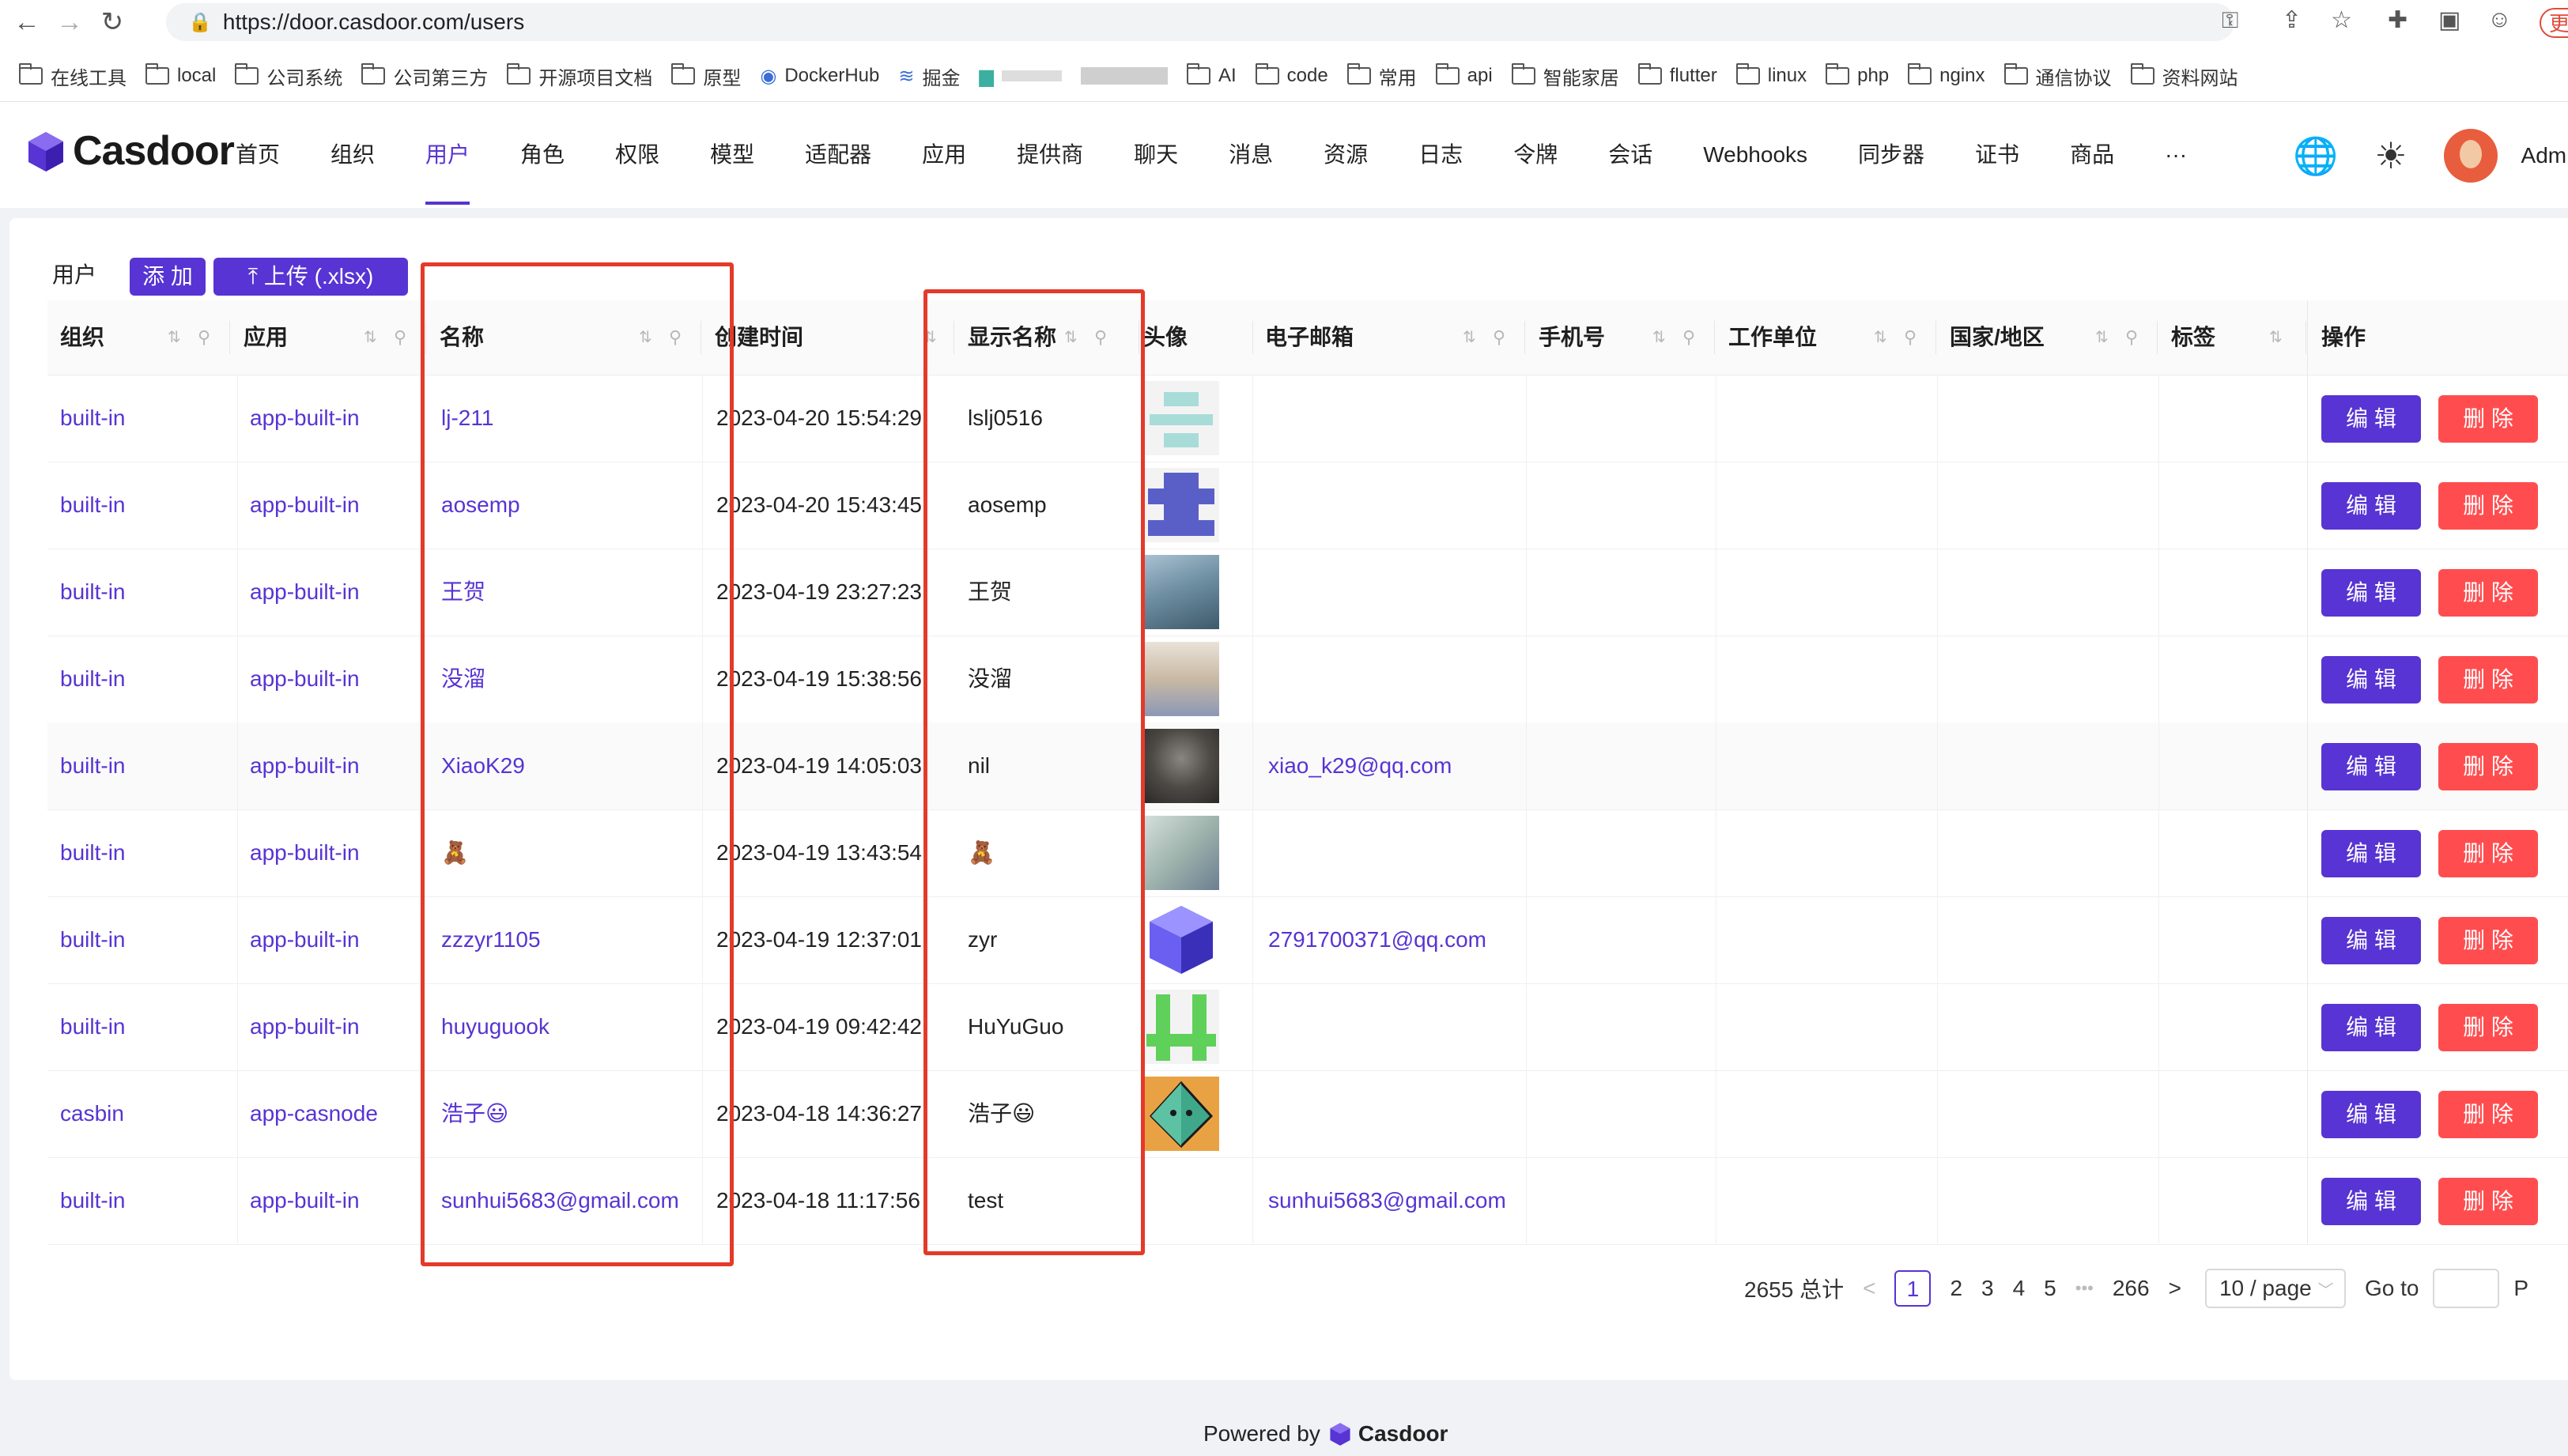  Describe the element at coordinates (69, 22) in the screenshot. I see `forward-icon: →` at that location.